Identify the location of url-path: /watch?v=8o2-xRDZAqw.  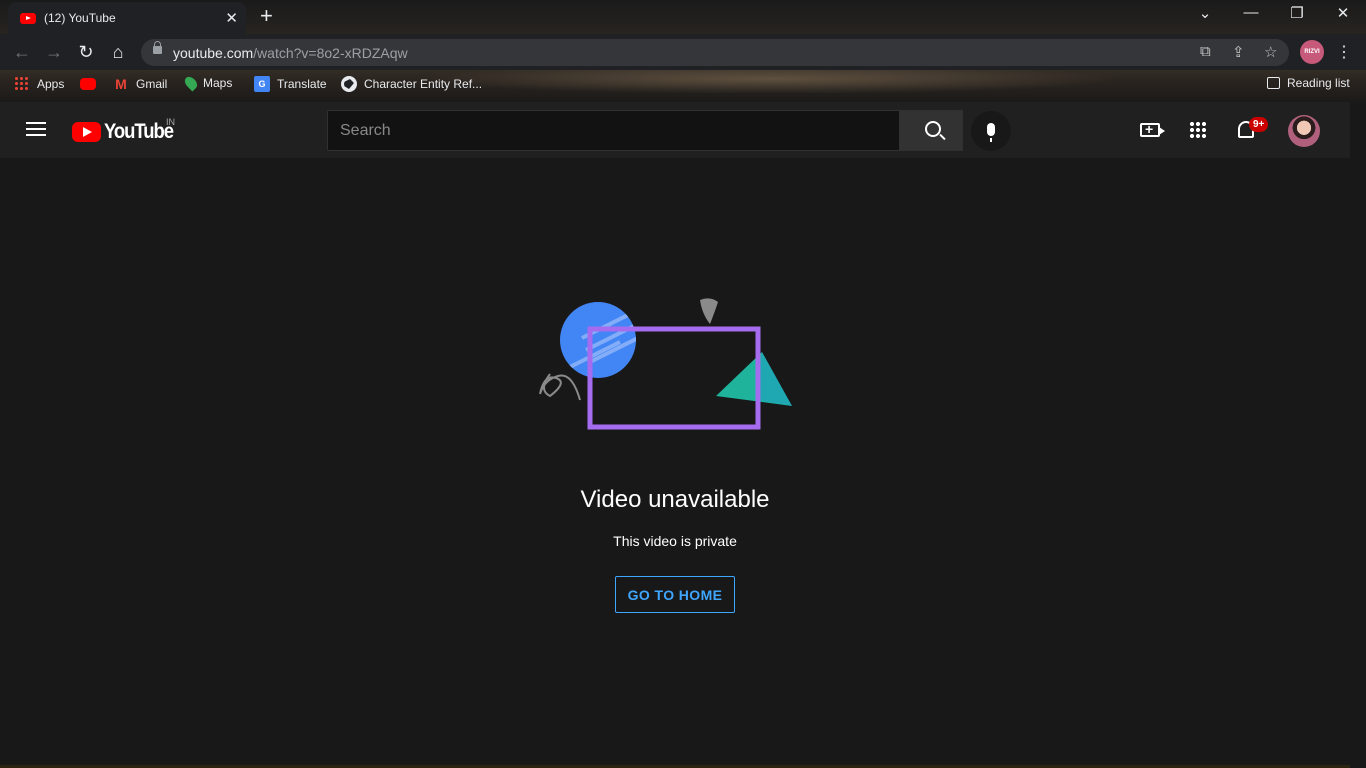
(330, 52).